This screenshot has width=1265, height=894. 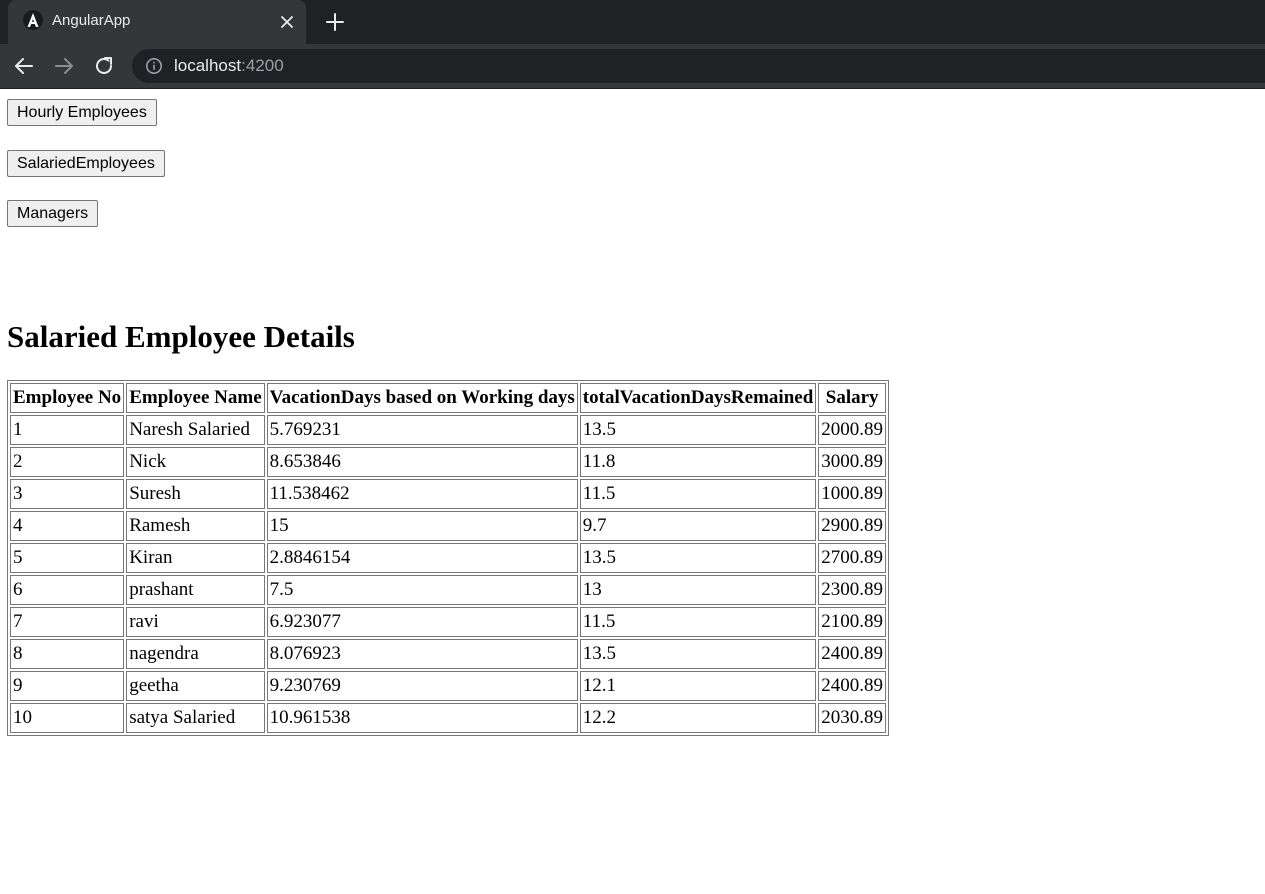 I want to click on vacation-remained-cell: 12.1, so click(x=698, y=686).